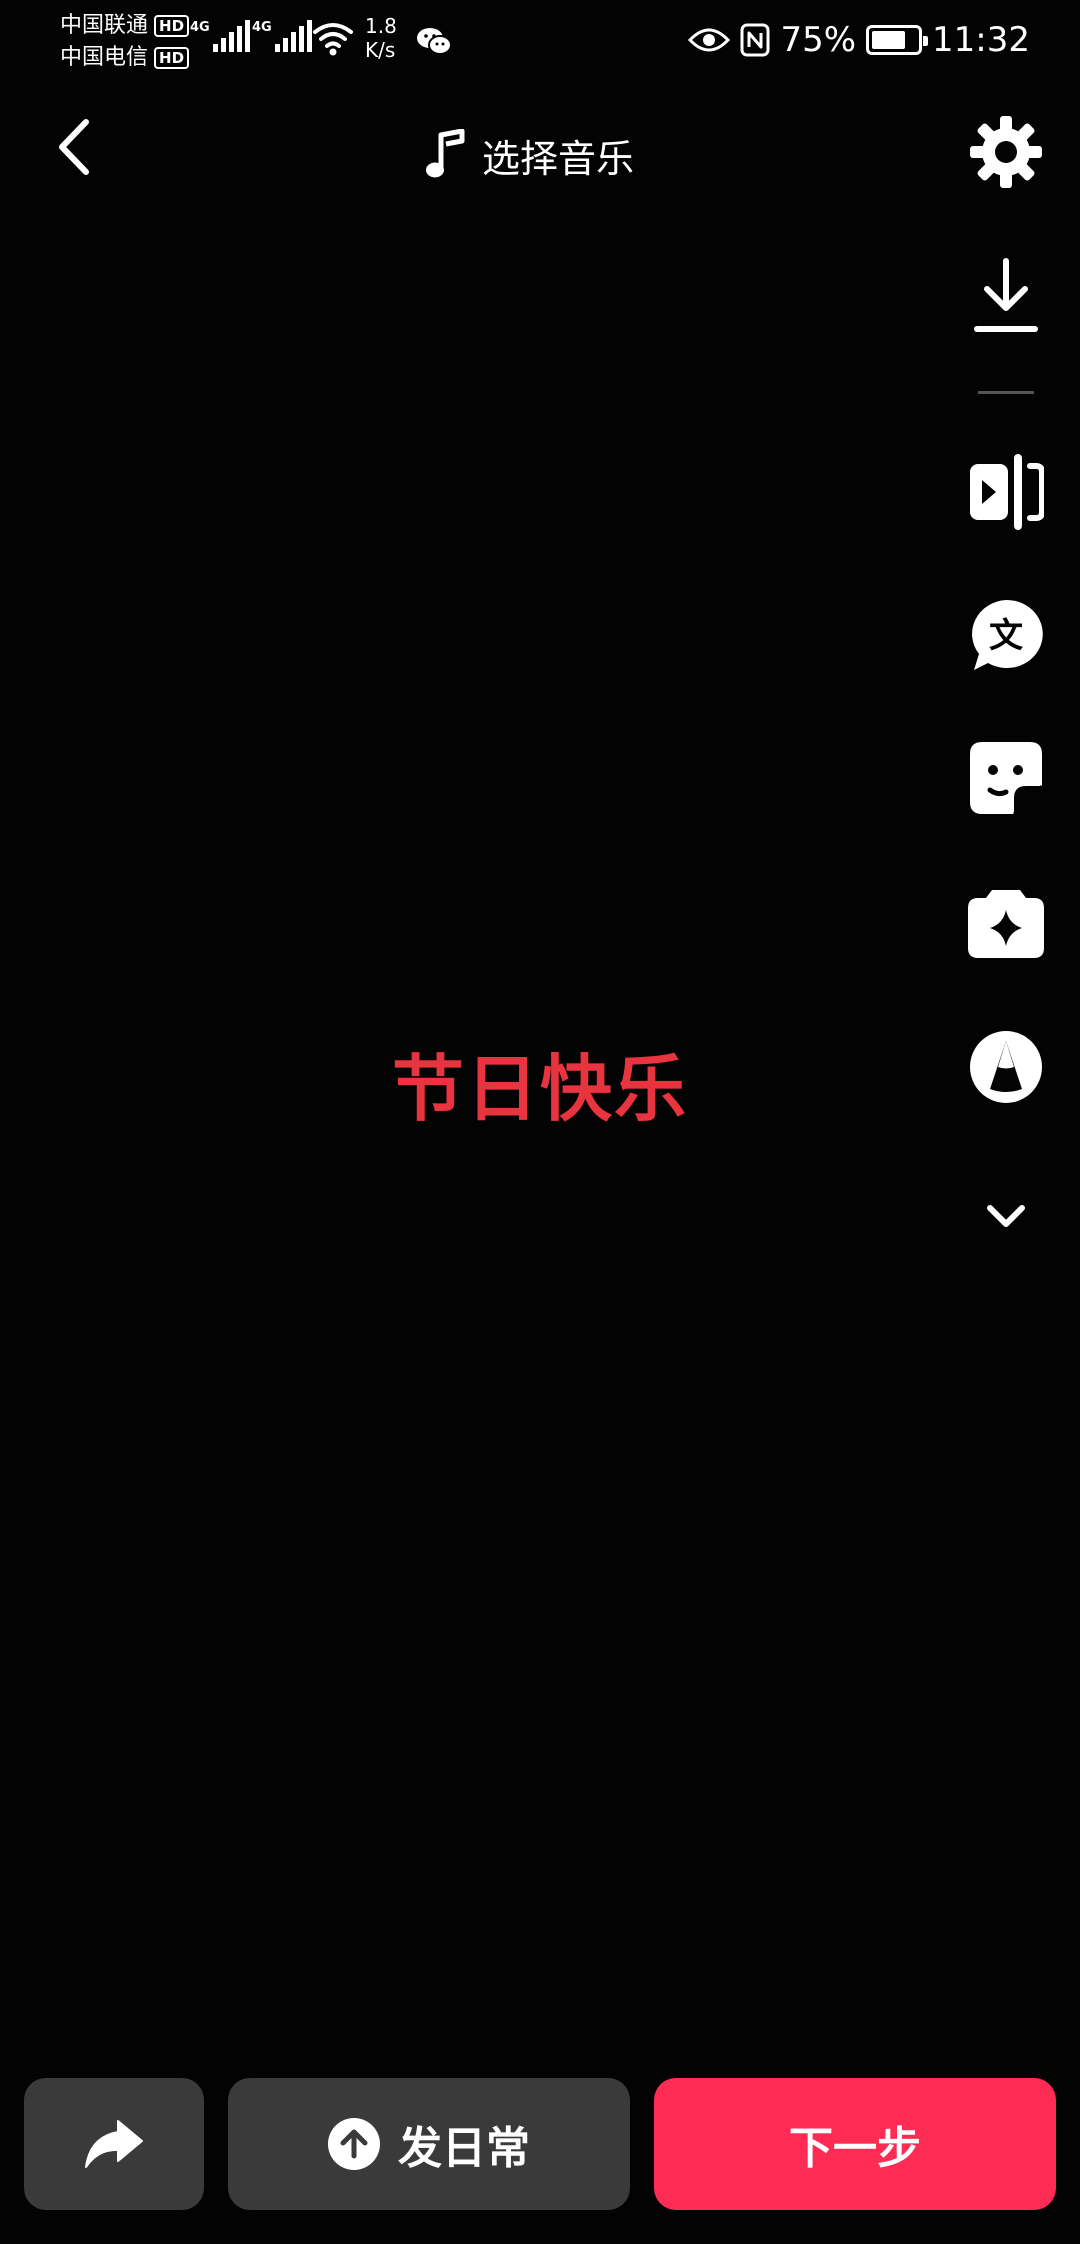 This screenshot has height=2244, width=1080. I want to click on select-music-button: 选择音乐, so click(529, 155).